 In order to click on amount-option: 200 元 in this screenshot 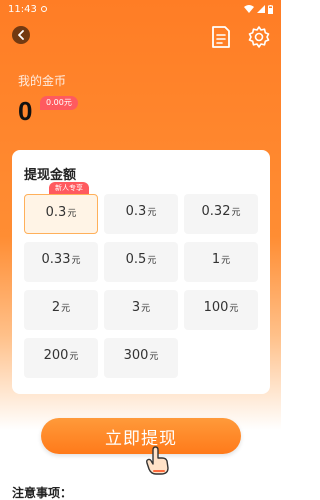, I will do `click(61, 358)`.